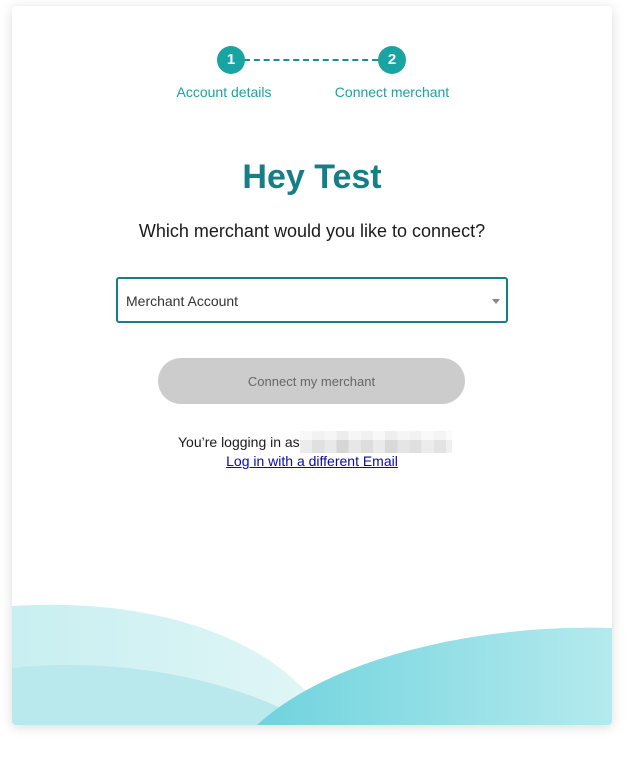  I want to click on merchant-select-value: Merchant Account, so click(182, 301).